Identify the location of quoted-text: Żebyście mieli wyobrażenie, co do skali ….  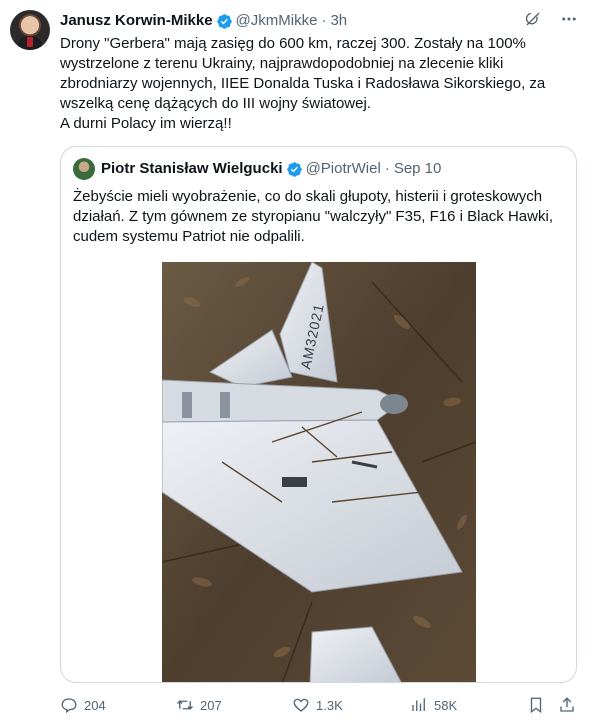
(315, 216).